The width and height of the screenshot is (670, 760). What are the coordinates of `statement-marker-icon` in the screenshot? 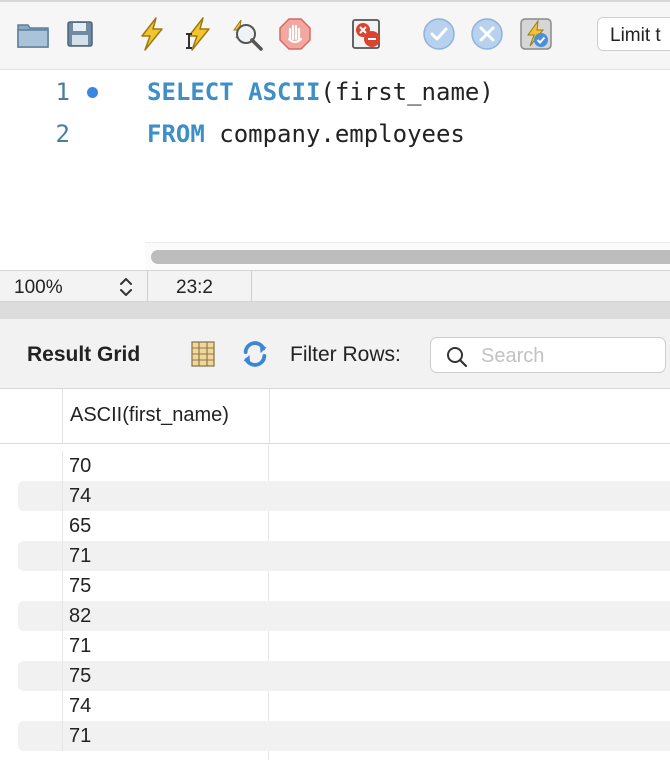 It's located at (92, 92).